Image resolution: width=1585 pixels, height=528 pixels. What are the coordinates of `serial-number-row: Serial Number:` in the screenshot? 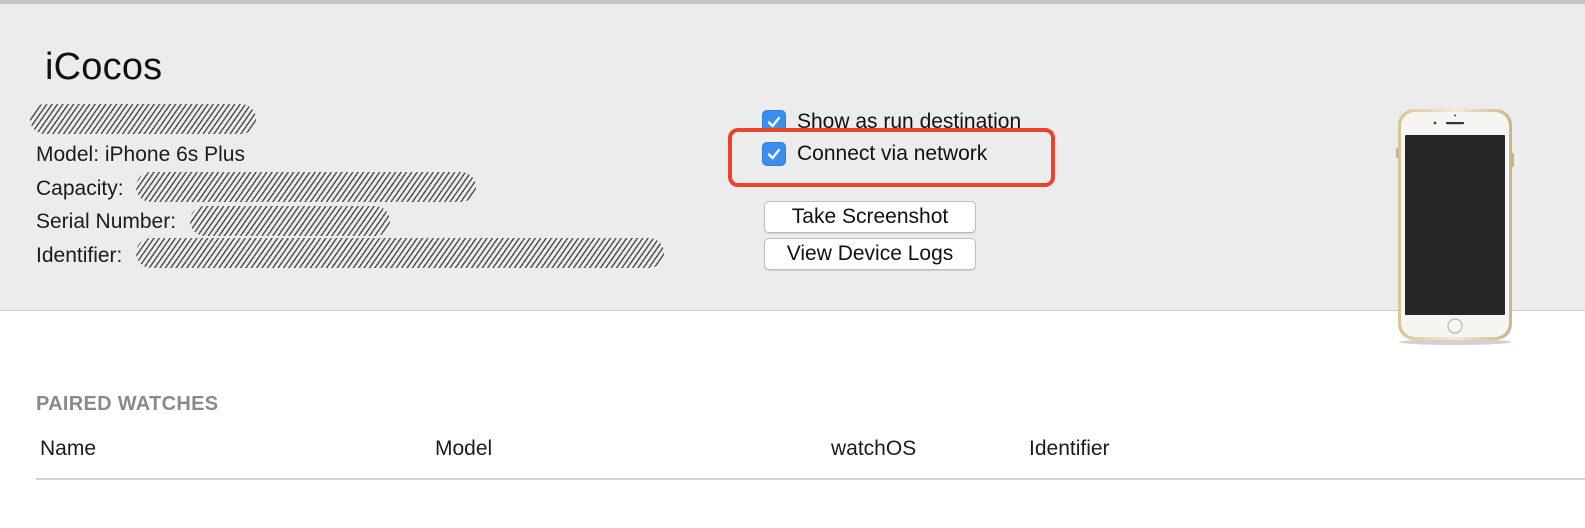 It's located at (106, 222).